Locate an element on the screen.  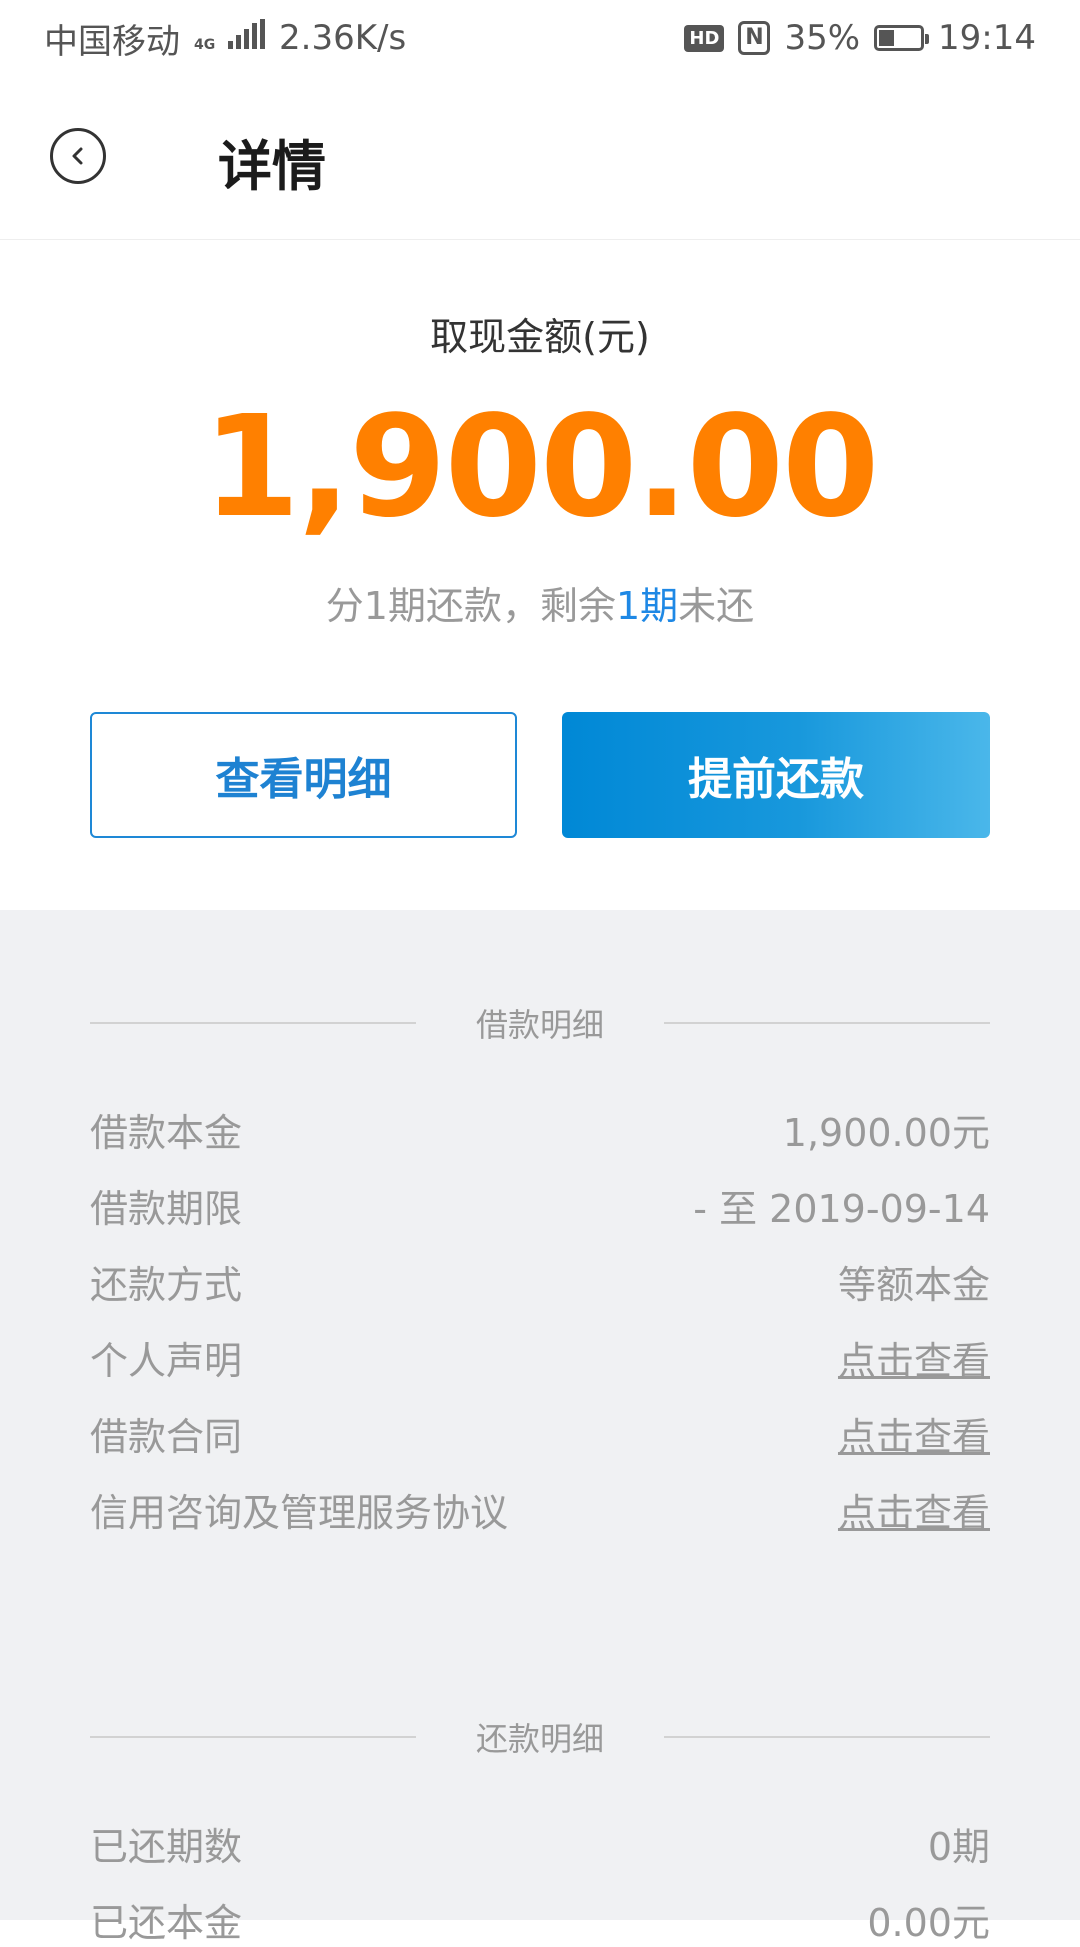
hd-icon: HD is located at coordinates (704, 38).